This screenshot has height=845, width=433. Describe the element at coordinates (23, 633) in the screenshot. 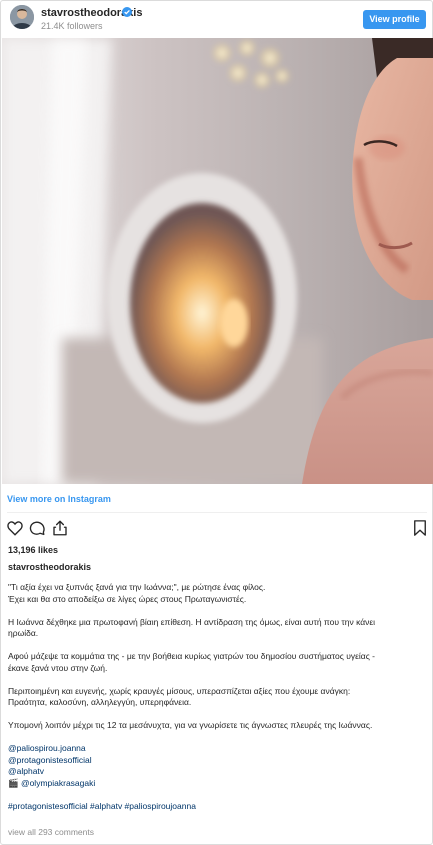

I see `caption-line: ηρωίδα.` at that location.